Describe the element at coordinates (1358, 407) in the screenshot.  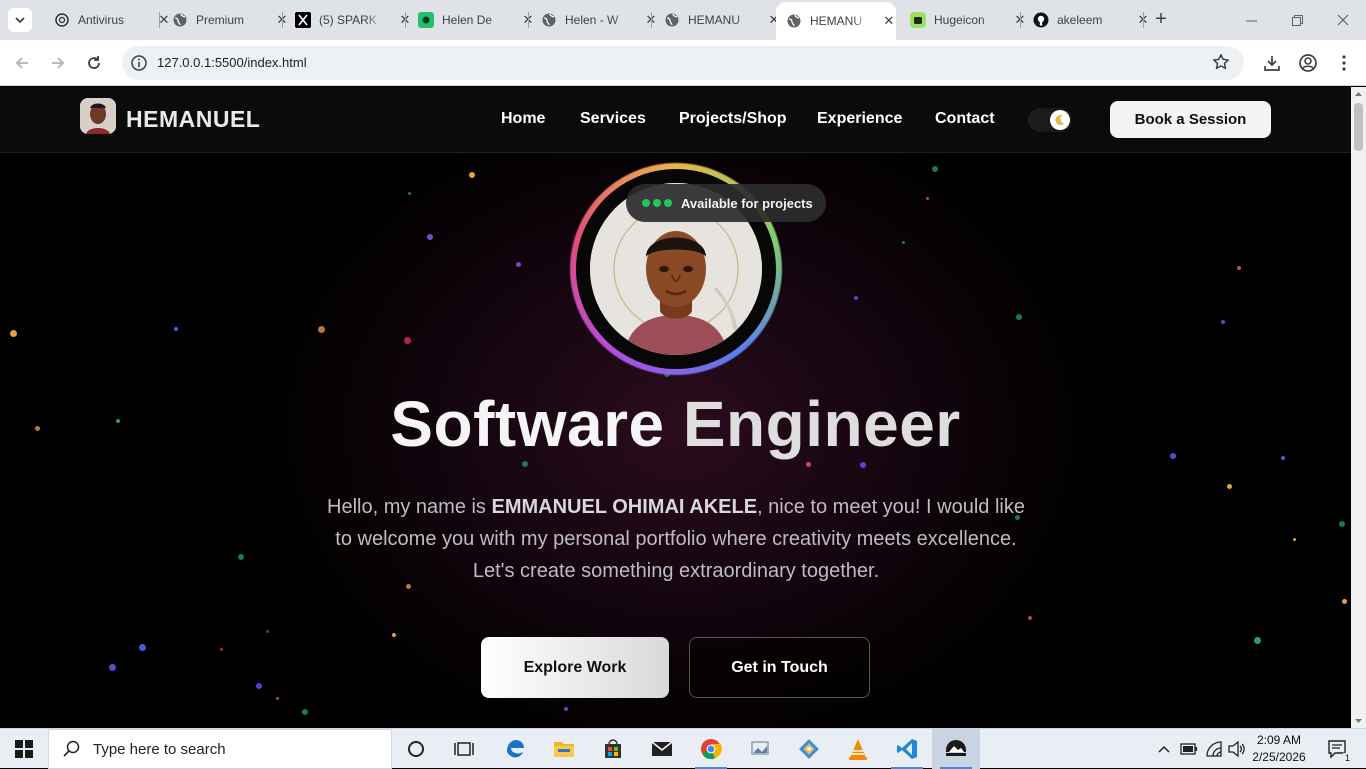
I see `page-scrollbar` at that location.